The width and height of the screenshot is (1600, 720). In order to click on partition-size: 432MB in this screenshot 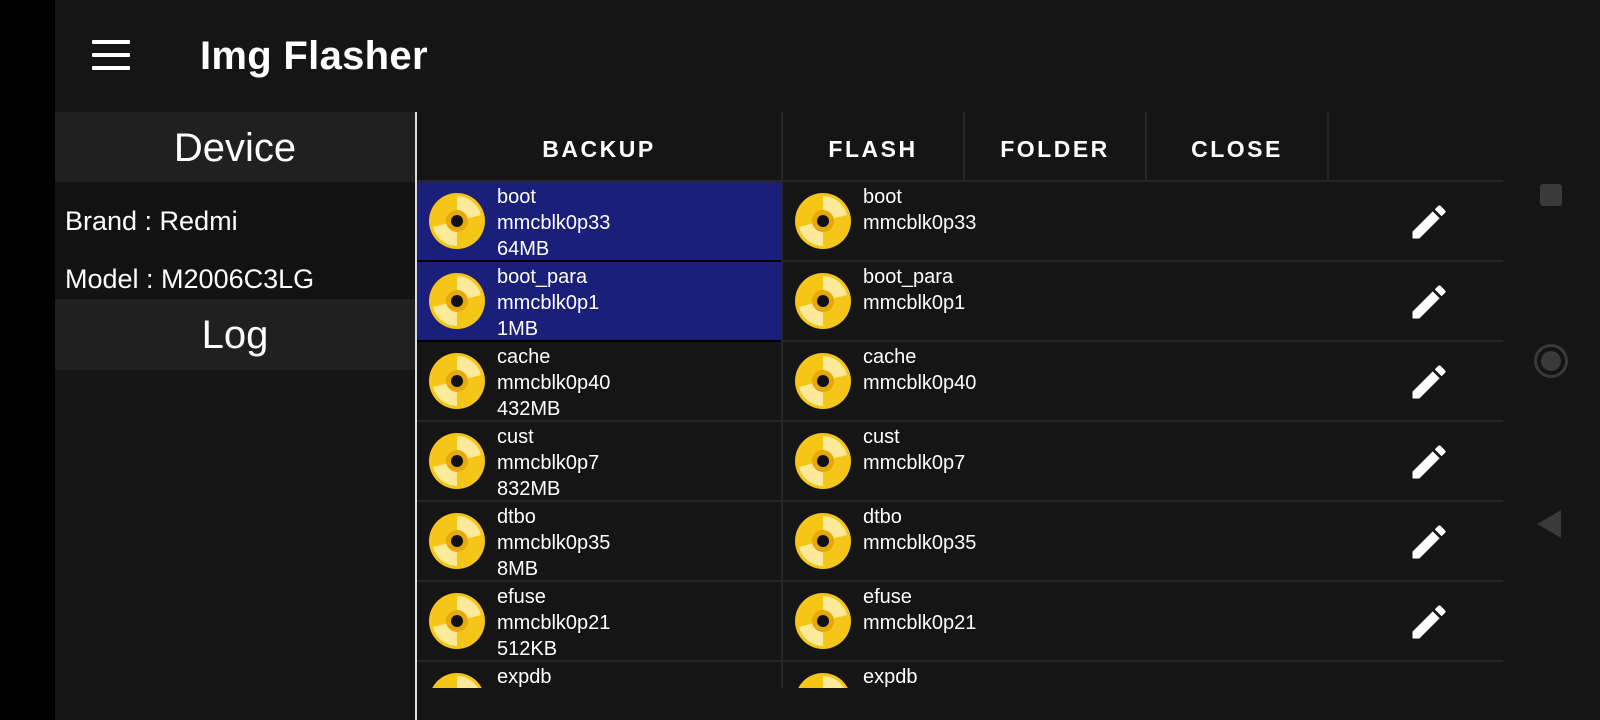, I will do `click(529, 409)`.